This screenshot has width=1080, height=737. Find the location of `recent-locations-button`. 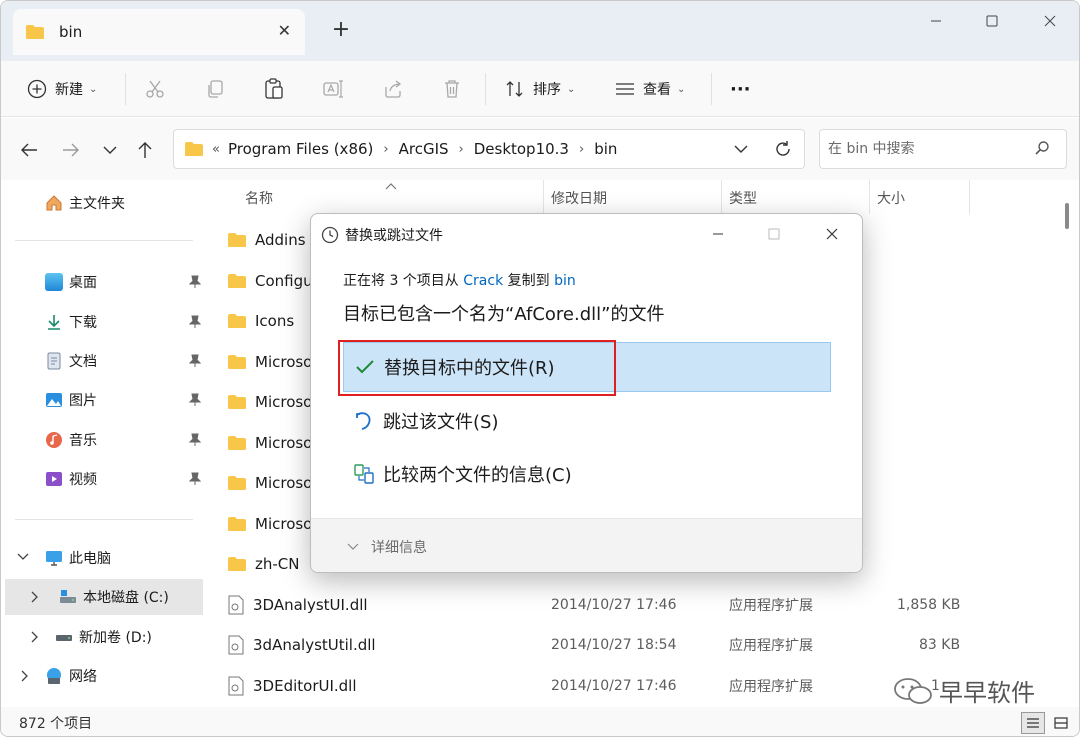

recent-locations-button is located at coordinates (110, 150).